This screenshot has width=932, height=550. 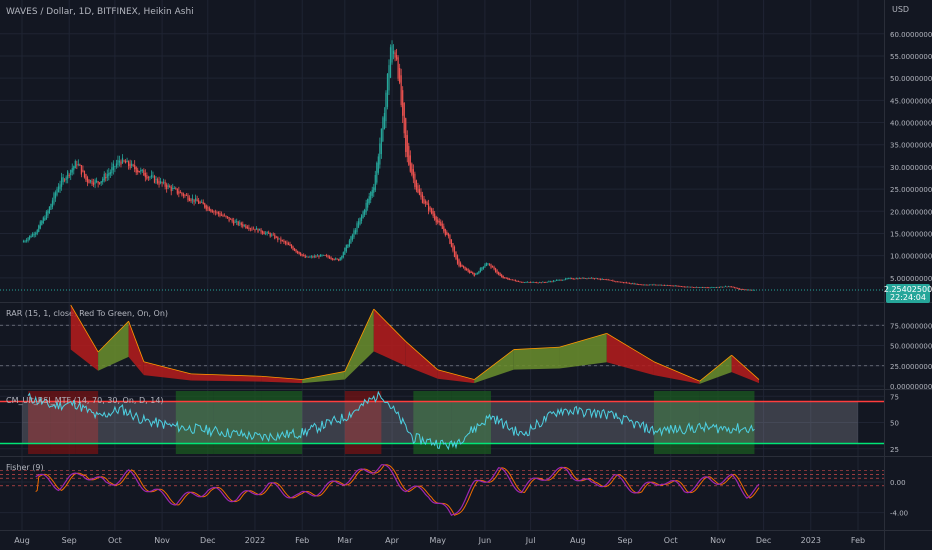 What do you see at coordinates (440, 422) in the screenshot?
I see `rsi-range-fill` at bounding box center [440, 422].